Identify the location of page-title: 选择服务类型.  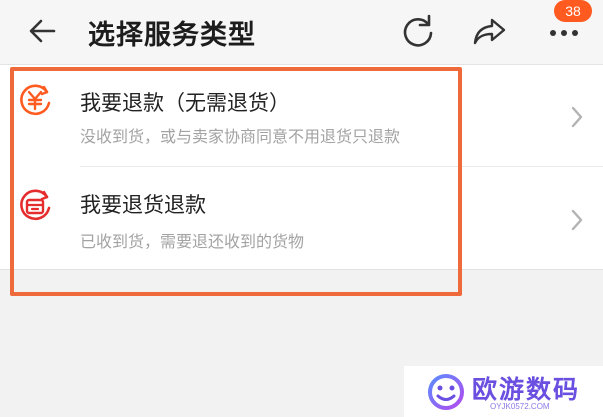
(172, 35).